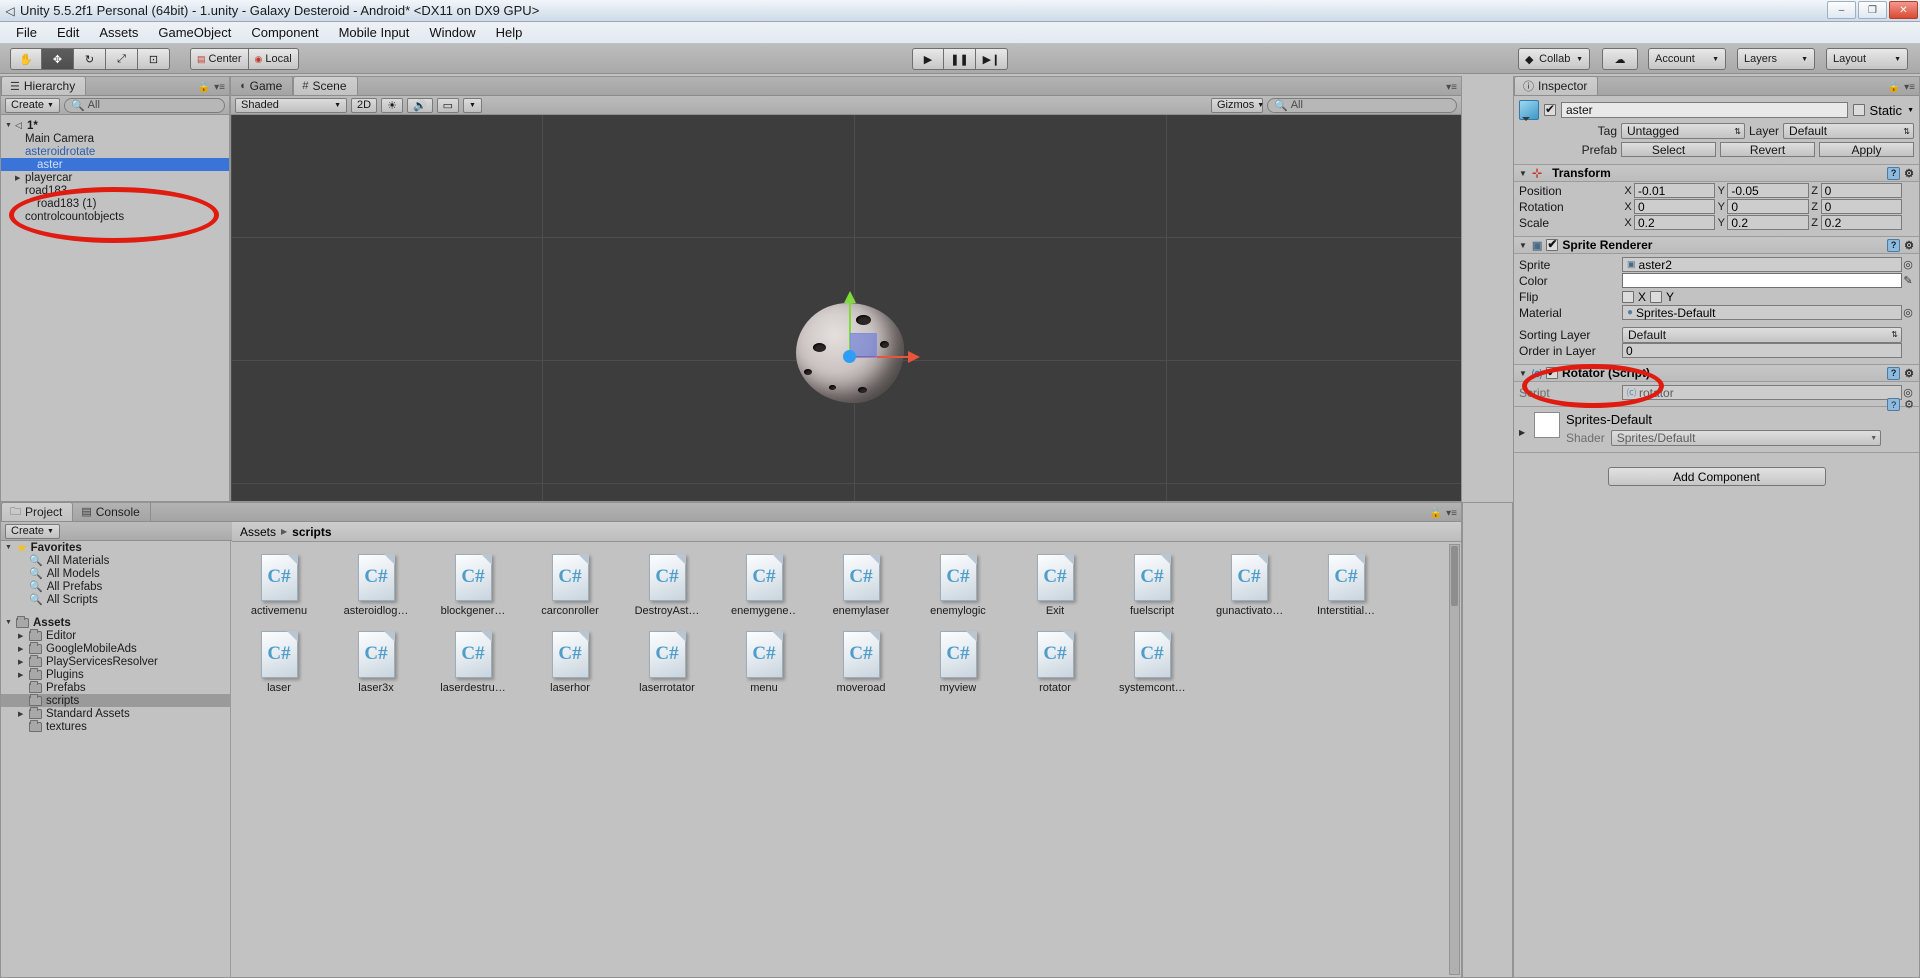 The image size is (1920, 978). I want to click on project-create-button: Create ▼, so click(32, 531).